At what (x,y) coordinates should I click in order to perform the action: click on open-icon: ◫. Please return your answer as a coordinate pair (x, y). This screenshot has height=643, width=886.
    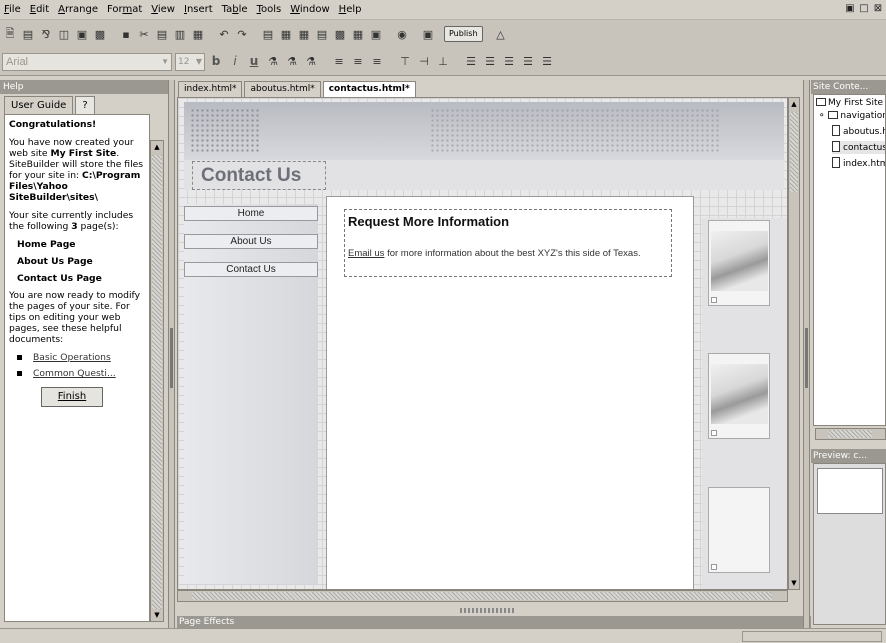
    Looking at the image, I should click on (64, 34).